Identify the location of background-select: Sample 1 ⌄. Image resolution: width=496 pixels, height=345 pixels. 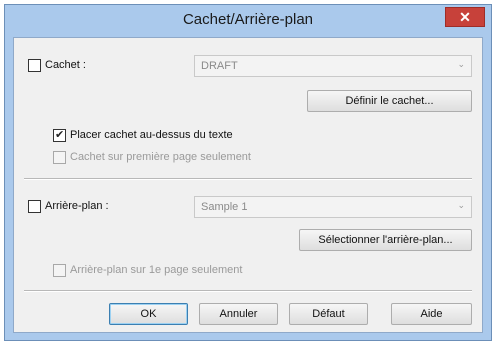
(333, 207).